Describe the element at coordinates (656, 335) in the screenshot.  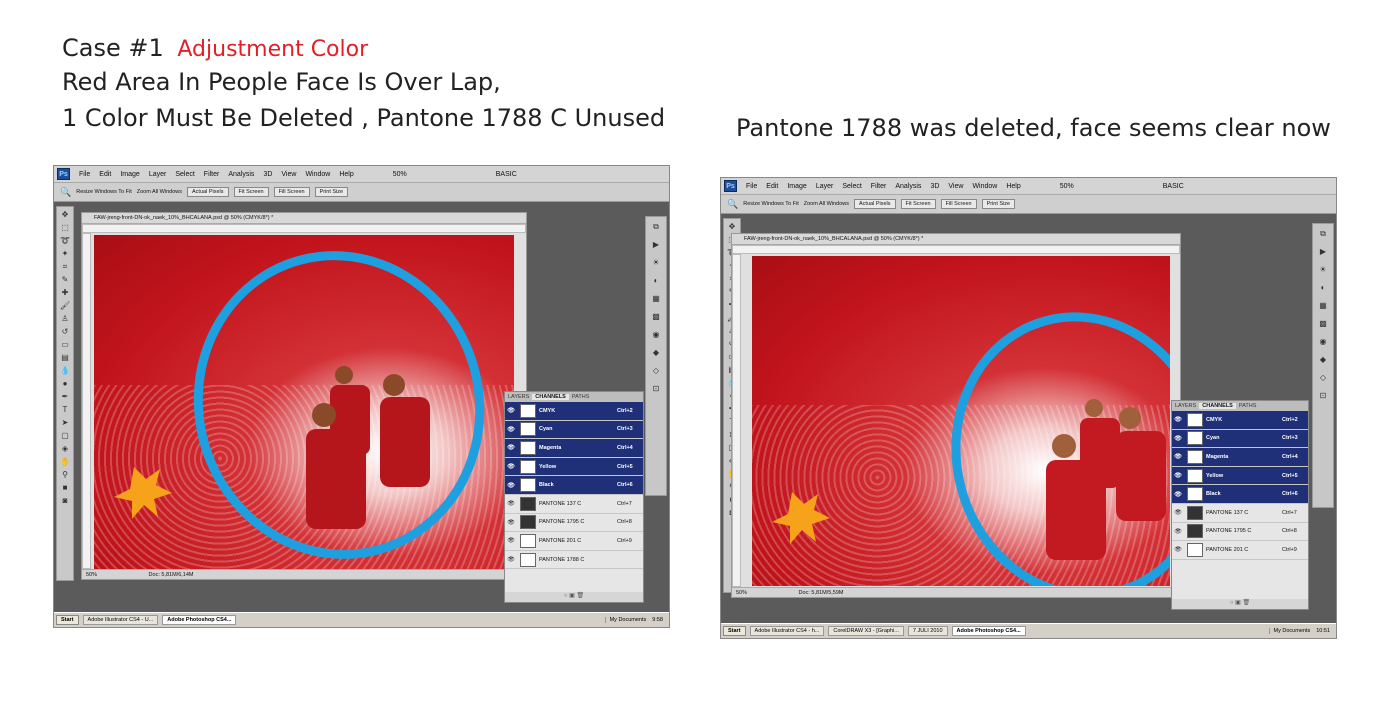
I see `navigator-panel-icon: ◉` at that location.